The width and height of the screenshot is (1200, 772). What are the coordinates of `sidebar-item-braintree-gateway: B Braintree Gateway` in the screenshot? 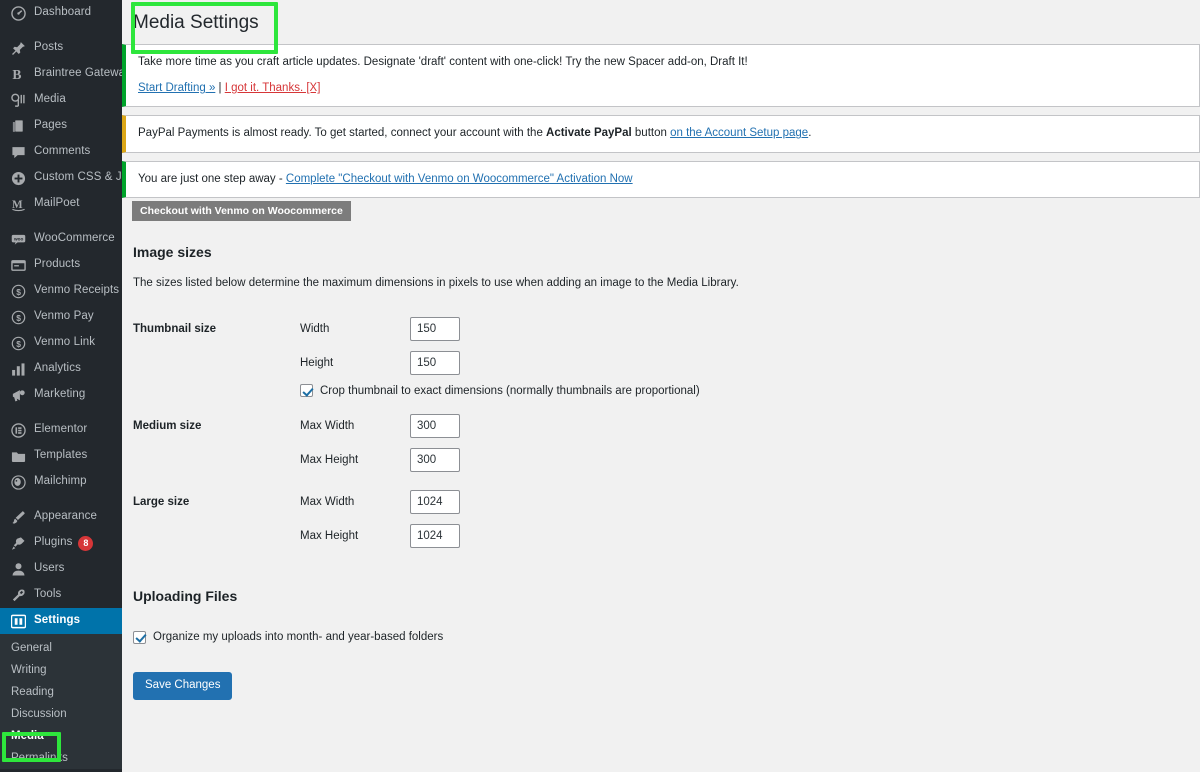 It's located at (61, 74).